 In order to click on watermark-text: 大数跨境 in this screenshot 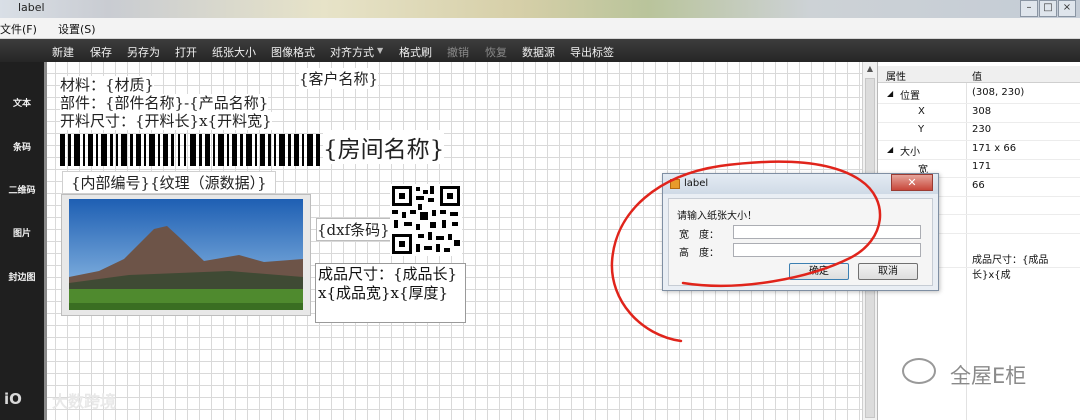, I will do `click(84, 401)`.